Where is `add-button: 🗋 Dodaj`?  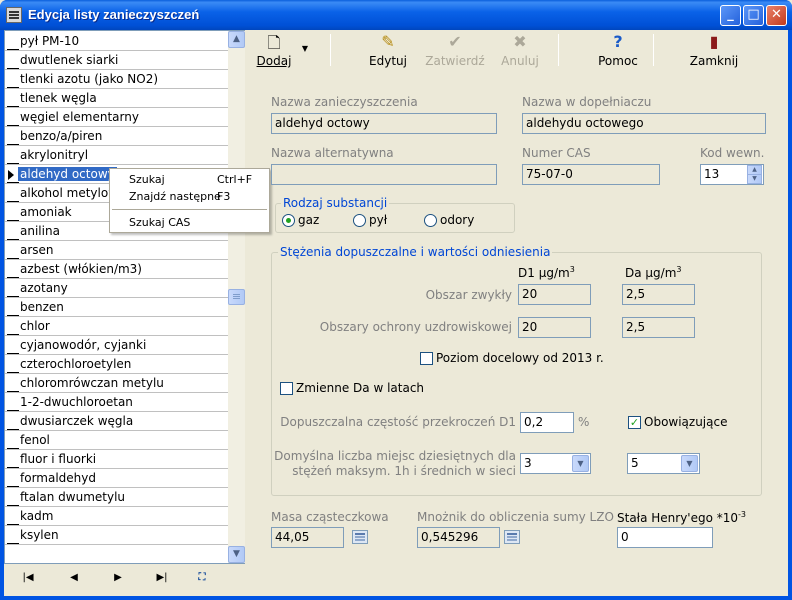 add-button: 🗋 Dodaj is located at coordinates (274, 50).